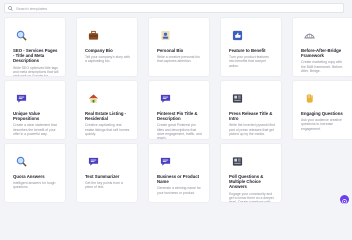 Image resolution: width=352 pixels, height=240 pixels. I want to click on briefcase-icon, so click(93, 34).